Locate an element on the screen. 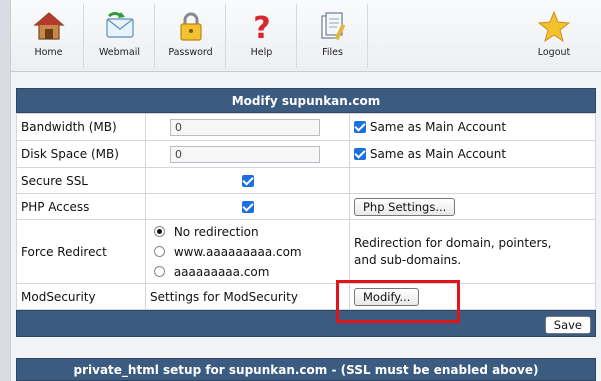 The height and width of the screenshot is (381, 601). save-button: Save is located at coordinates (567, 325).